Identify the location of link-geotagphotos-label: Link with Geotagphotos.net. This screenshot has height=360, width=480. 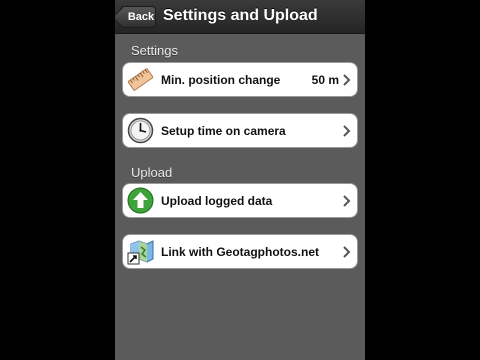
(240, 252).